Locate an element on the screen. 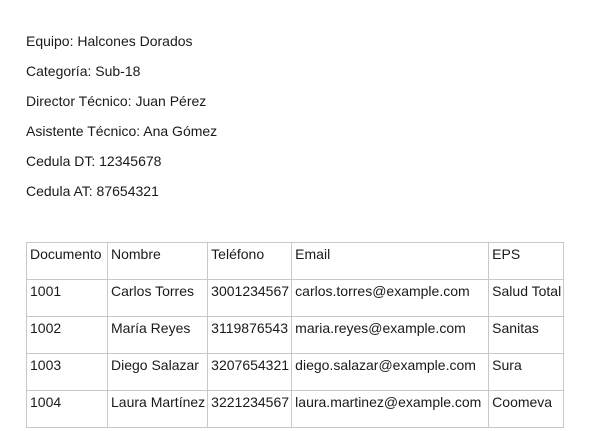 The image size is (604, 431). team-name: Equipo: Halcones Dorados is located at coordinates (109, 41).